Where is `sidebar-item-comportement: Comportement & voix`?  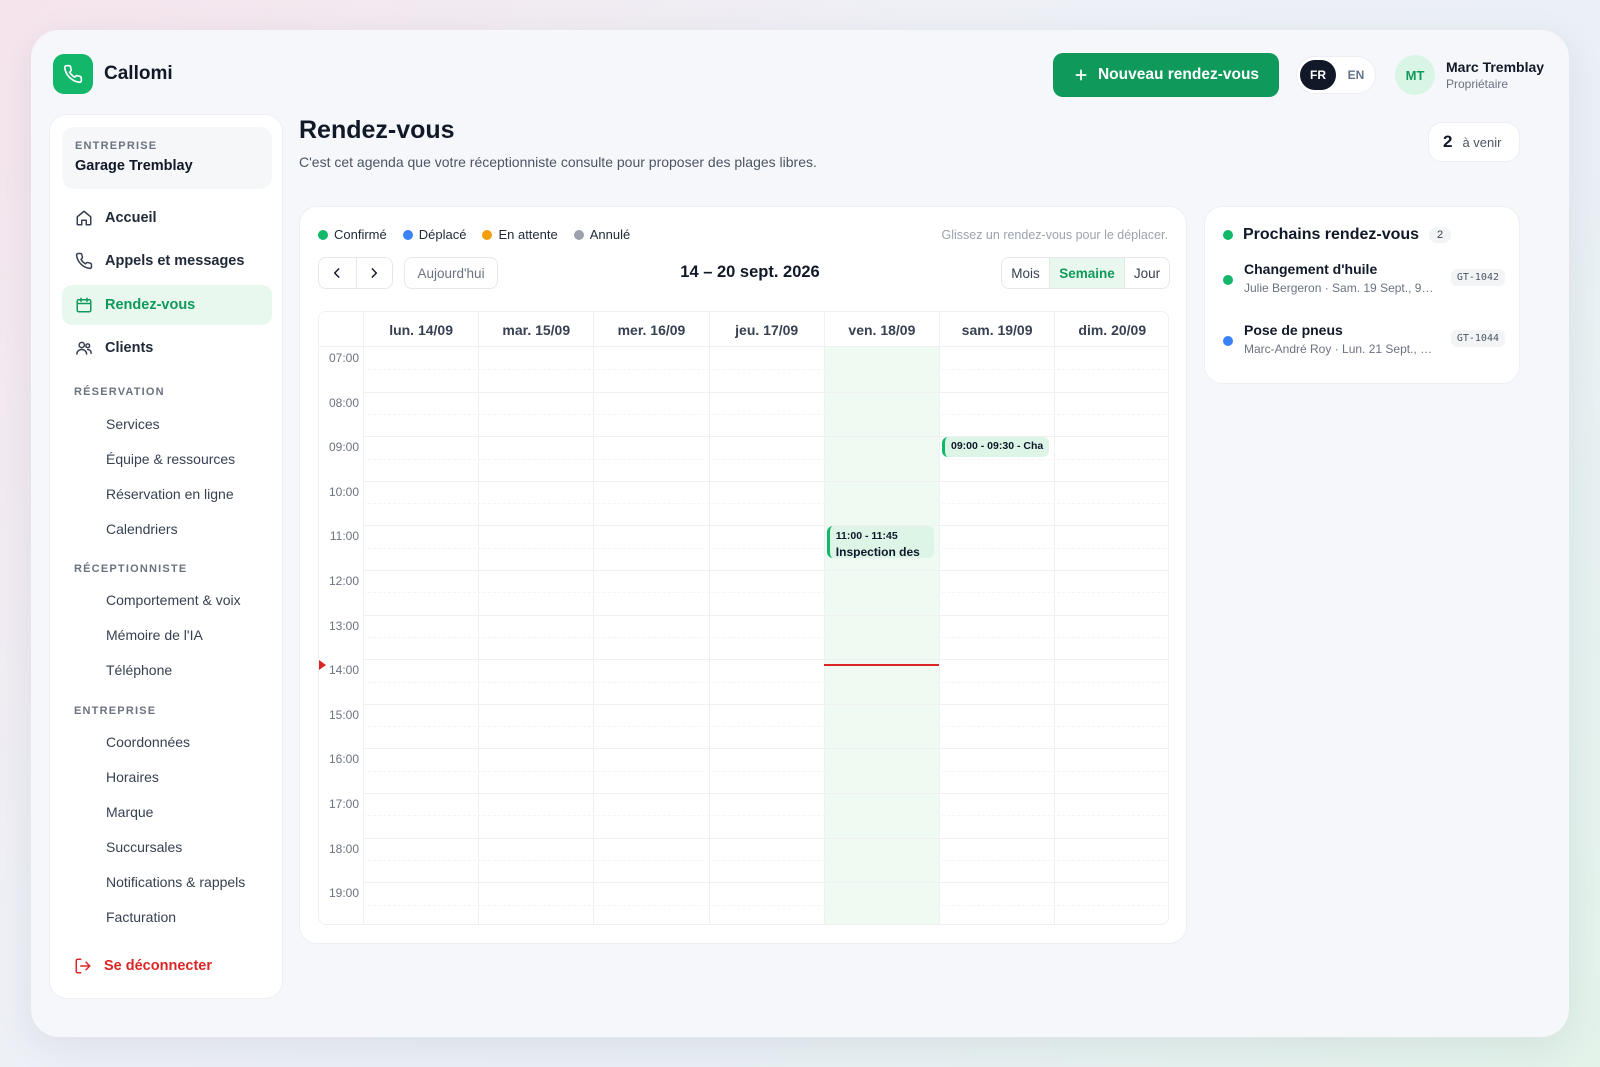
sidebar-item-comportement: Comportement & voix is located at coordinates (173, 600).